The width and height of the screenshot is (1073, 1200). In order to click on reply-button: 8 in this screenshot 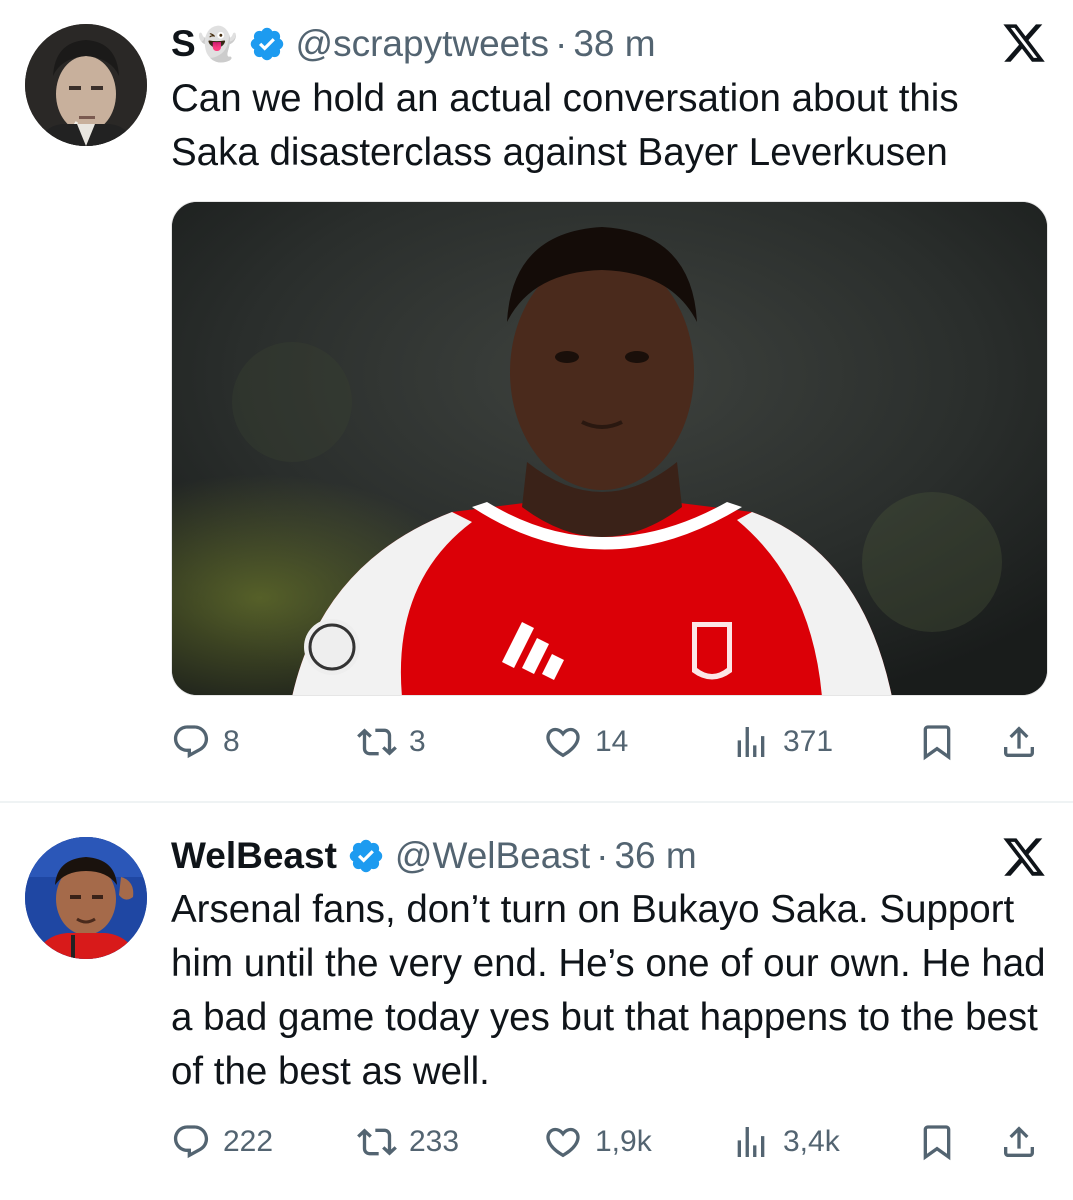, I will do `click(205, 742)`.